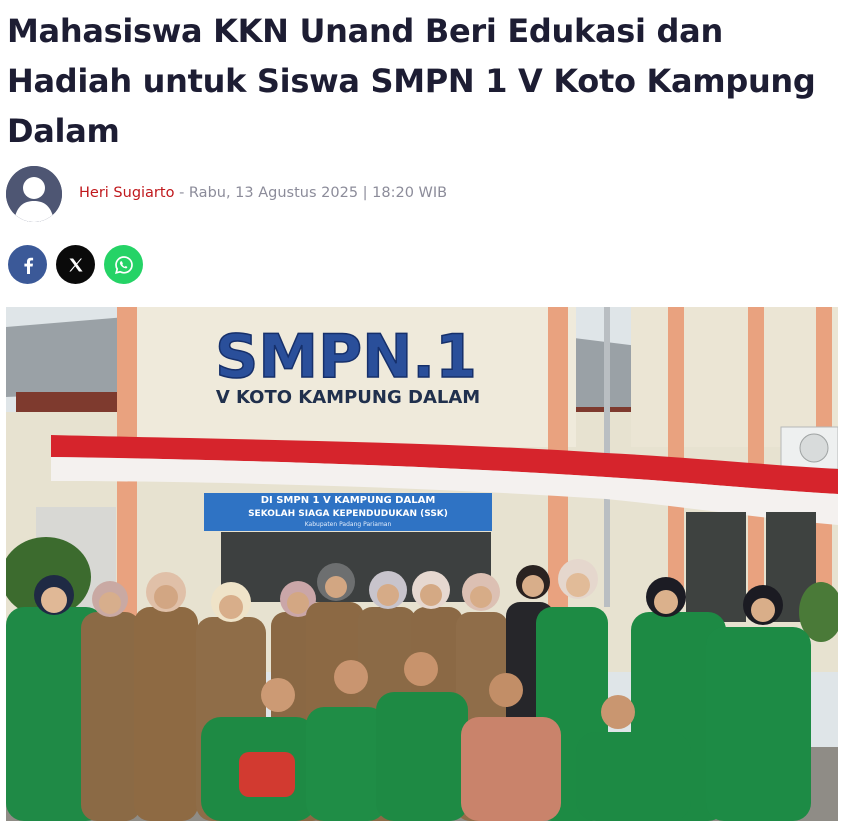 This screenshot has height=821, width=858. Describe the element at coordinates (348, 397) in the screenshot. I see `sign-sub-text: V KOTO KAMPUNG DALAM` at that location.